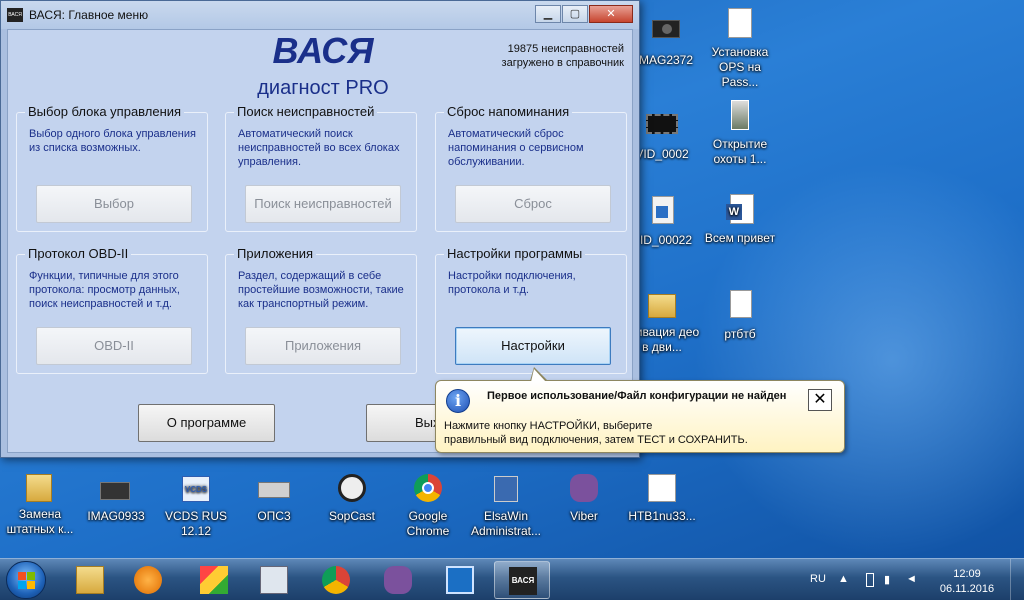  Describe the element at coordinates (458, 401) in the screenshot. I see `info-icon: i` at that location.